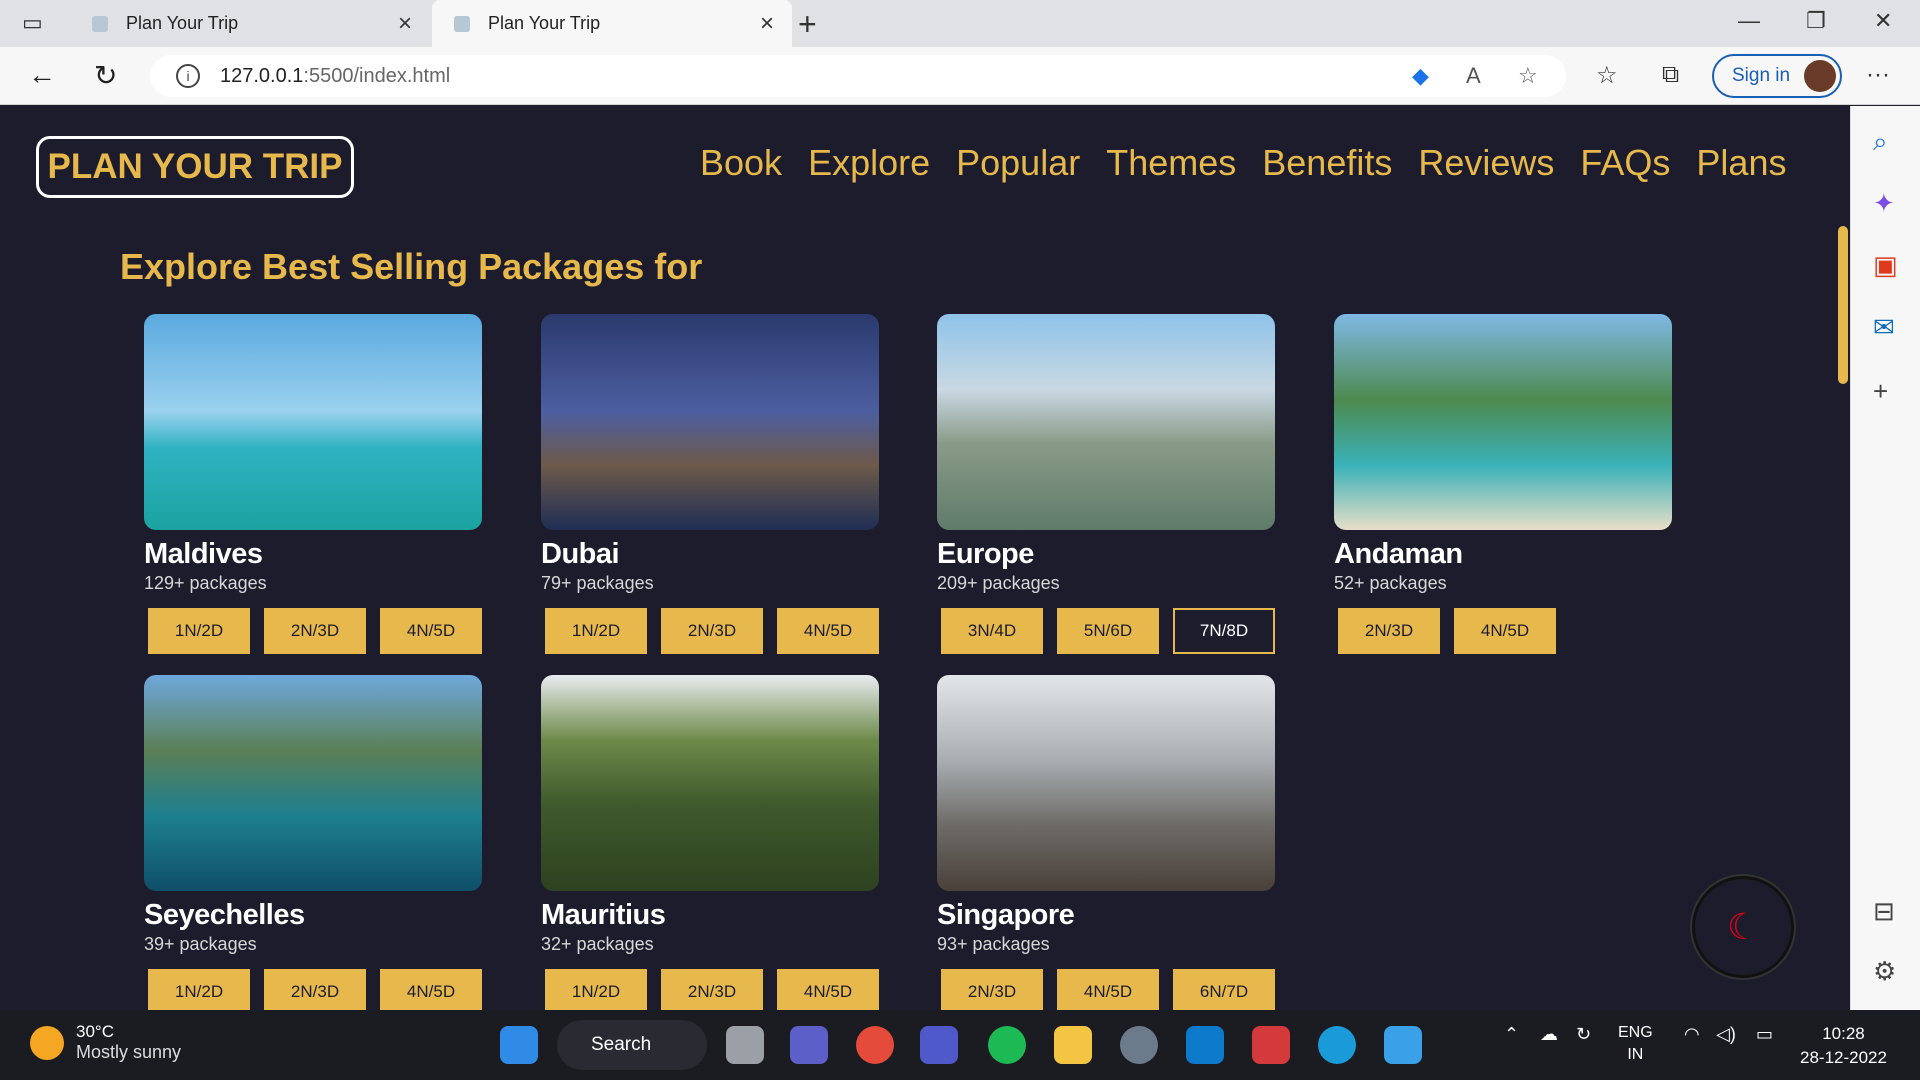  Describe the element at coordinates (1884, 971) in the screenshot. I see `settings-gear-icon: ⚙` at that location.